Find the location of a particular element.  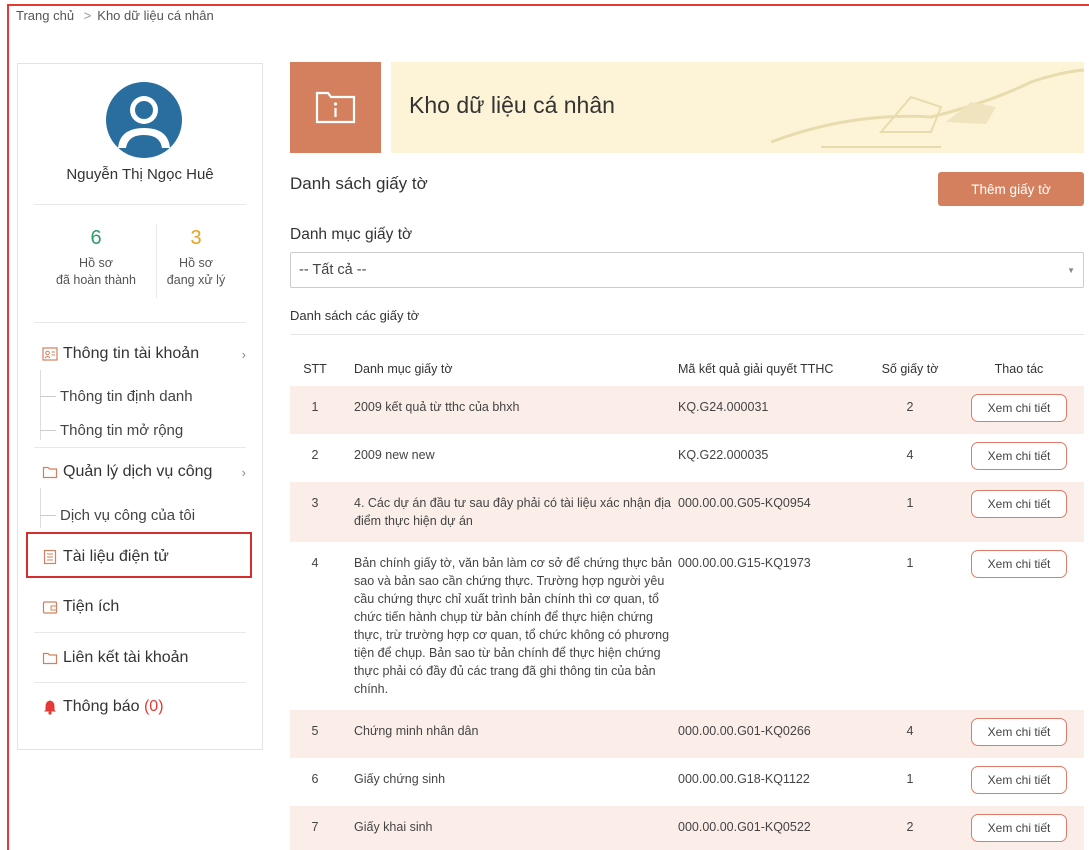

menu-linked-accounts: Liên kết tài khoản is located at coordinates (140, 658).